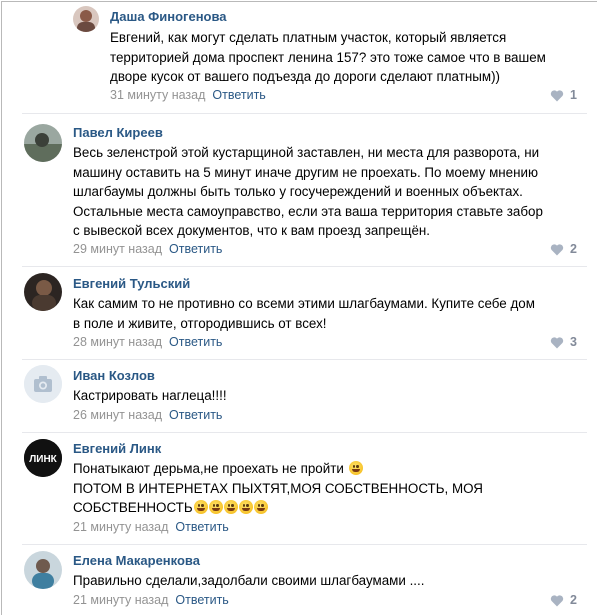 Image resolution: width=600 pixels, height=615 pixels. What do you see at coordinates (208, 468) in the screenshot?
I see `comment-text-line1: Понатыкают дерьма,не проехать не пройти` at bounding box center [208, 468].